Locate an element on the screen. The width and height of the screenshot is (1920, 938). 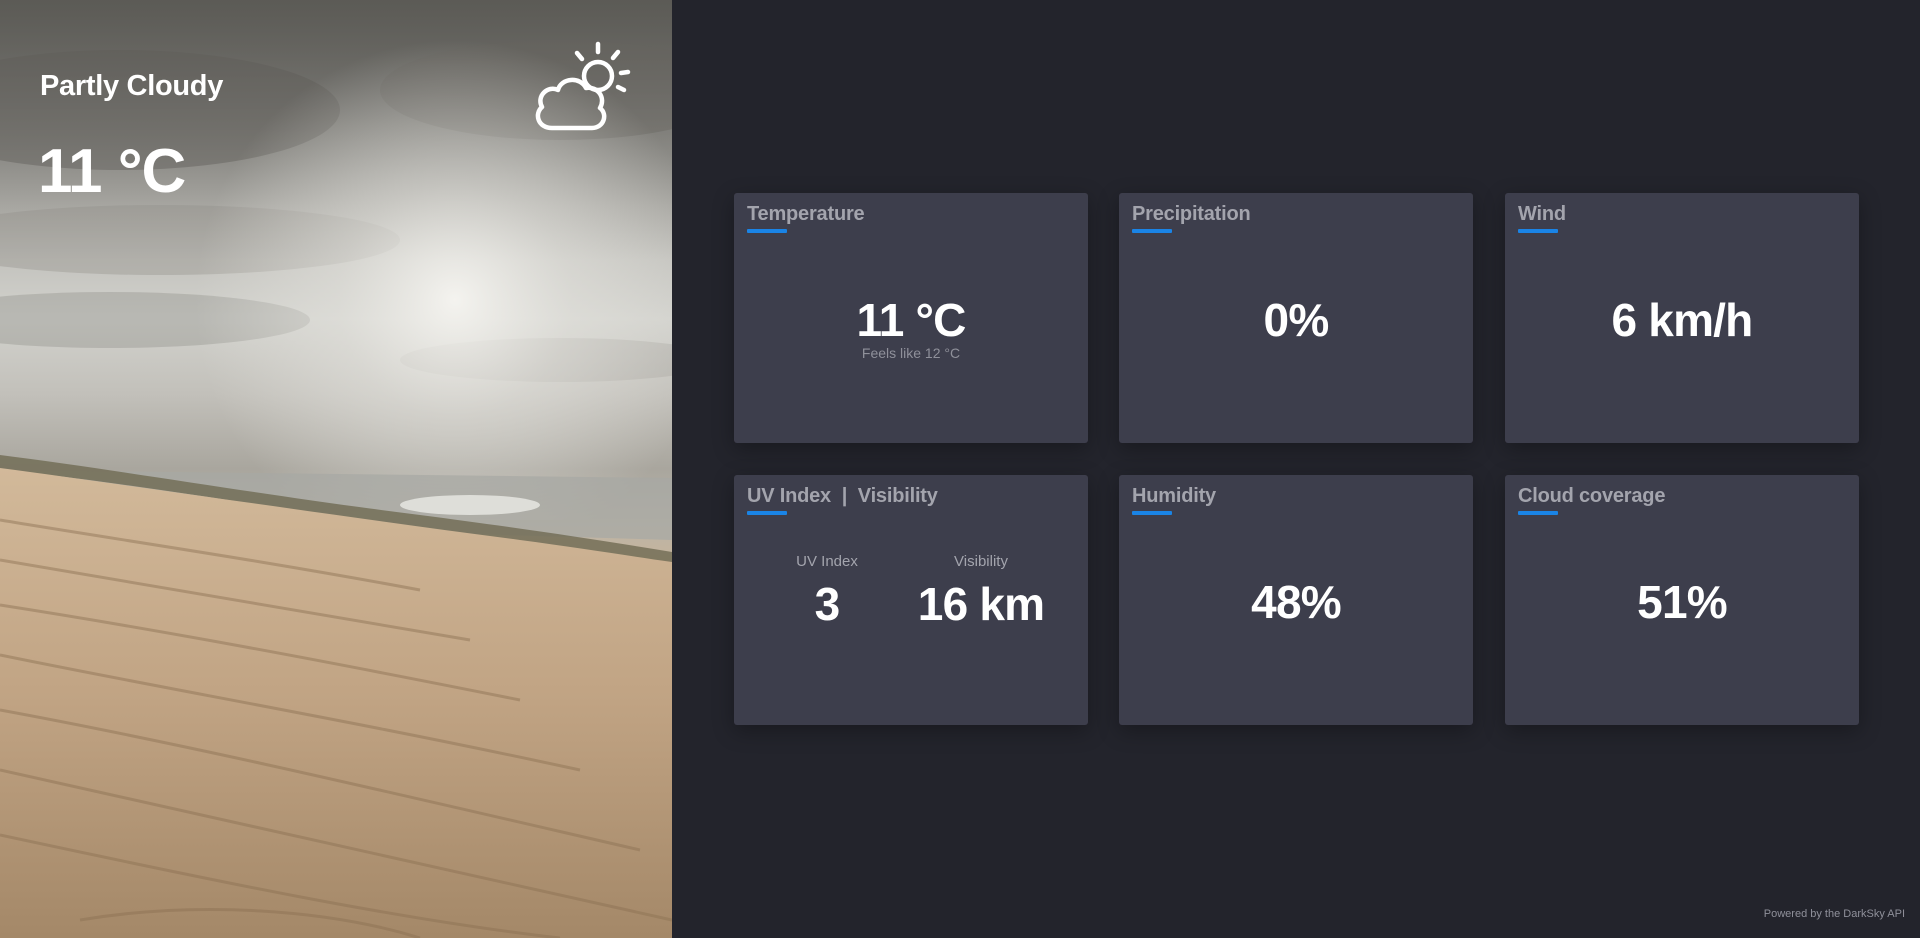
api-attribution: Powered by the DarkSky API is located at coordinates (1834, 914).